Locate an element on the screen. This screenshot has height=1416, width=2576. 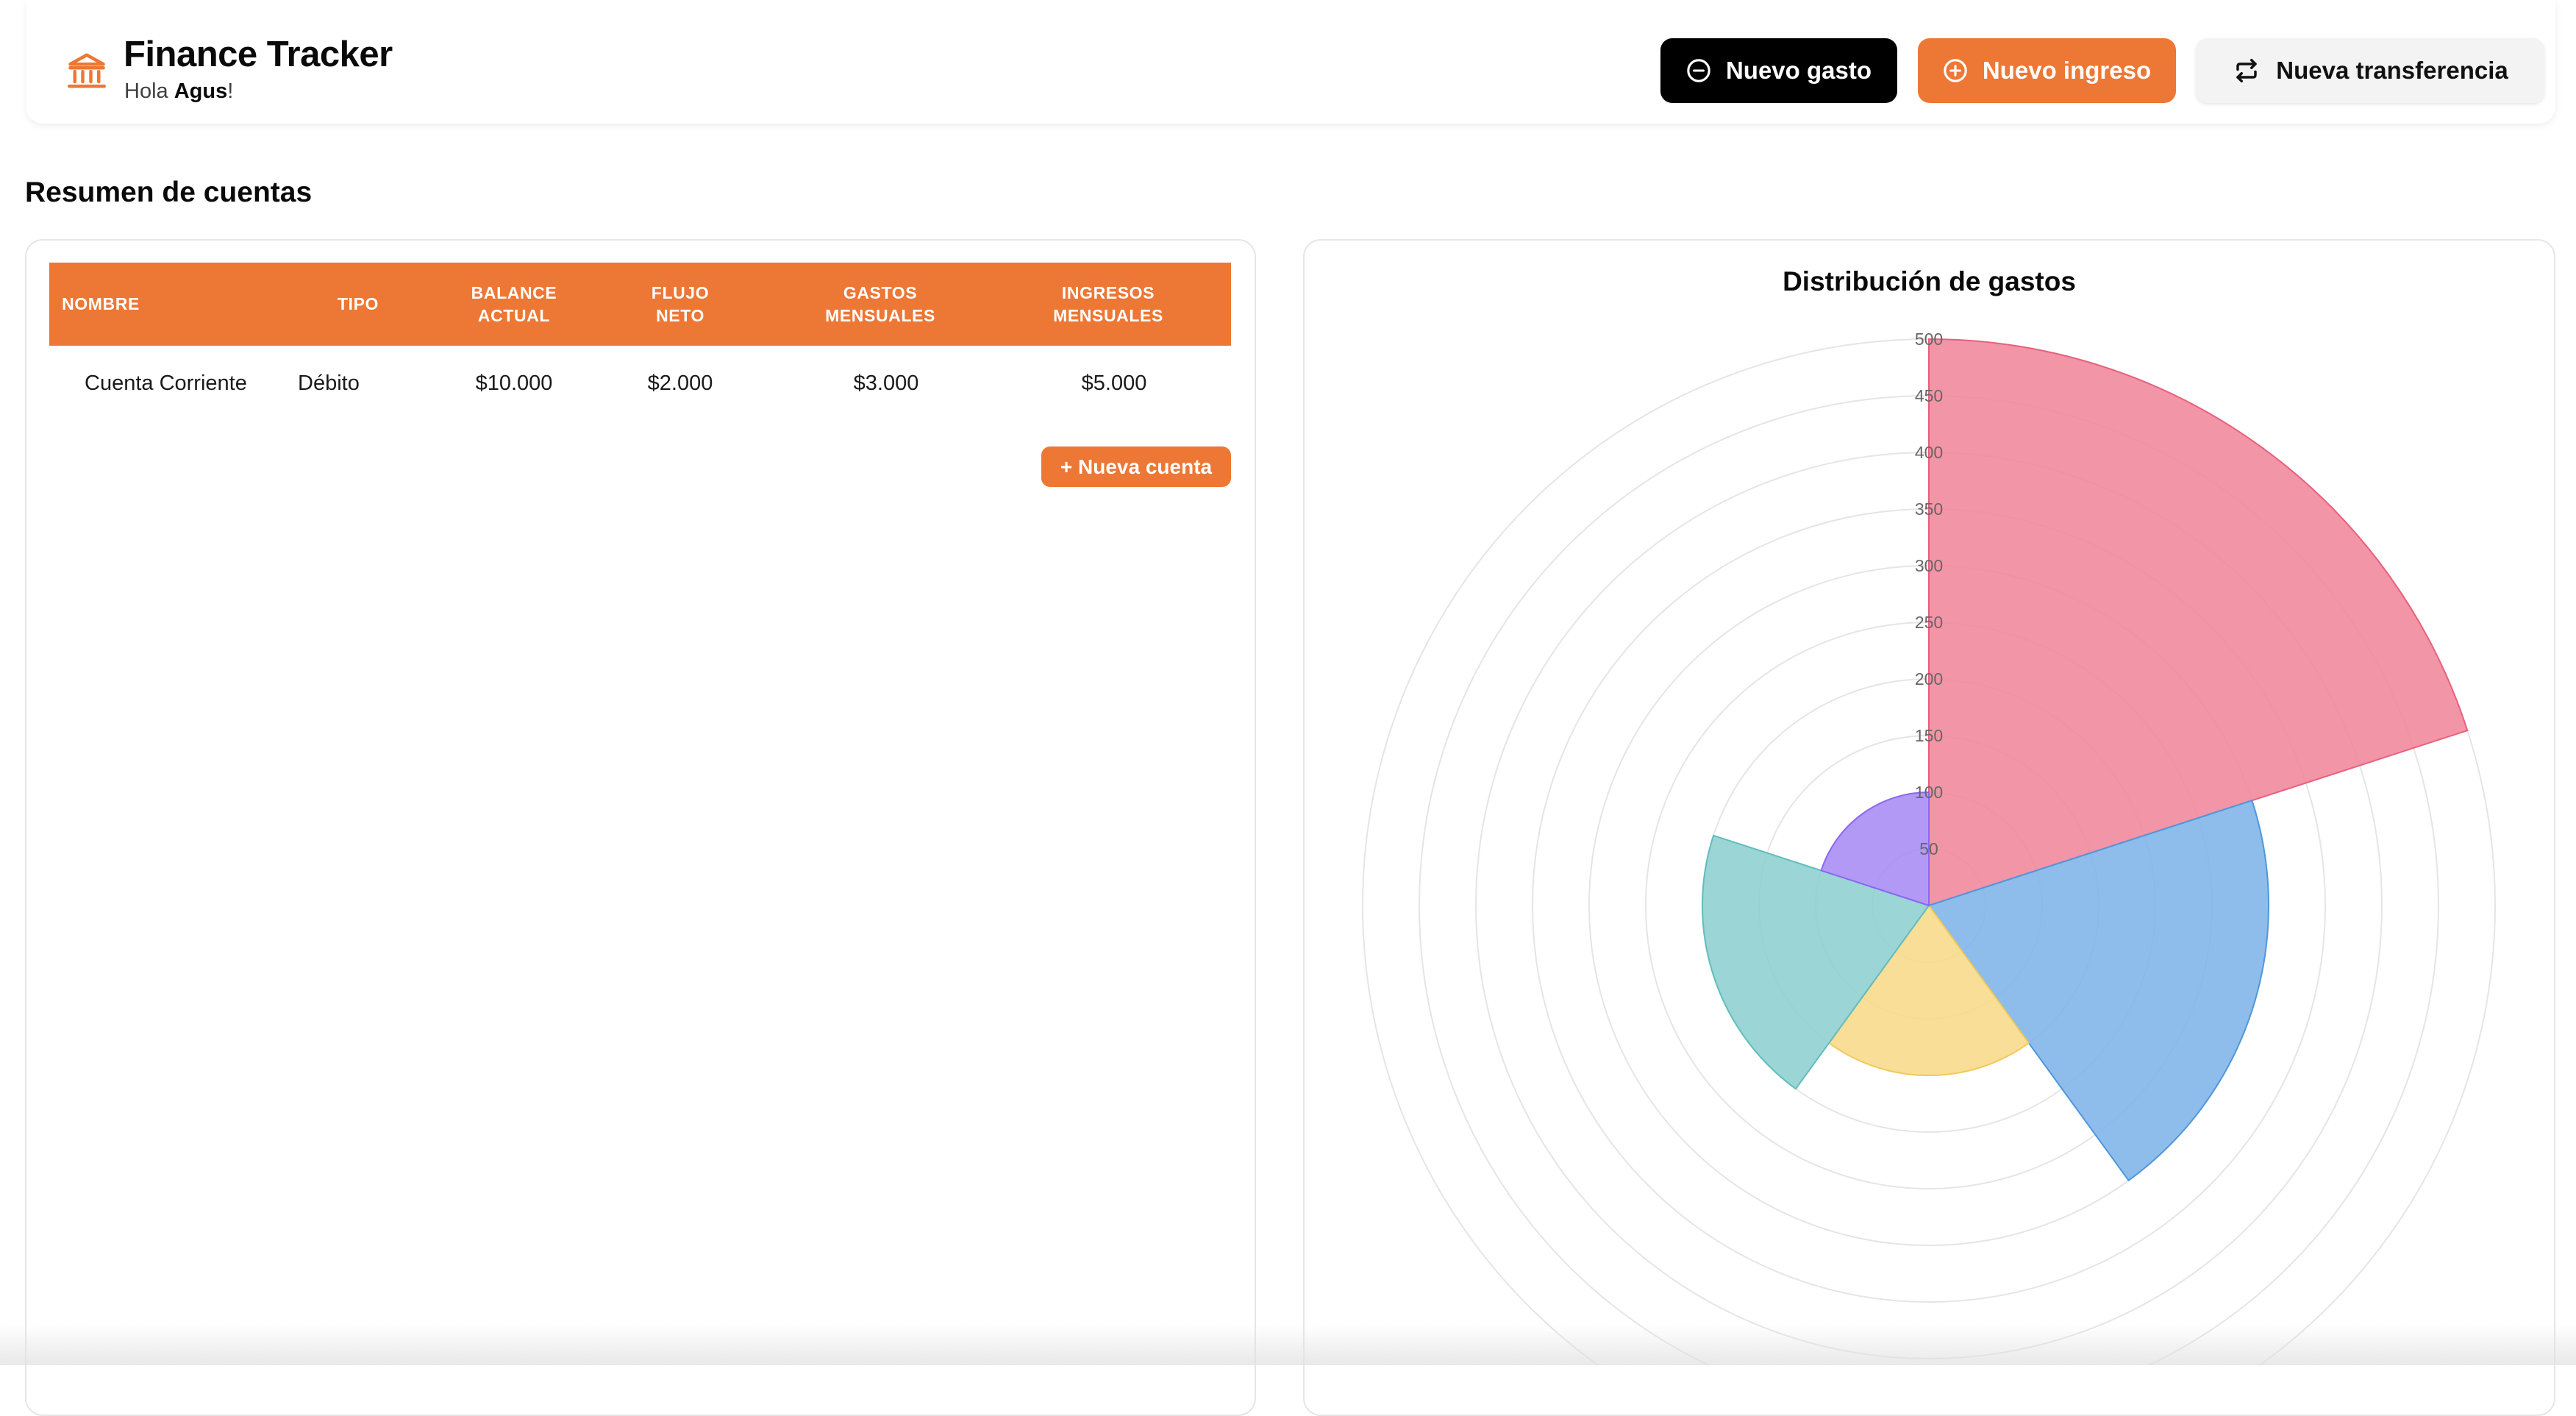
new-account-button: + Nueva cuenta is located at coordinates (1136, 466).